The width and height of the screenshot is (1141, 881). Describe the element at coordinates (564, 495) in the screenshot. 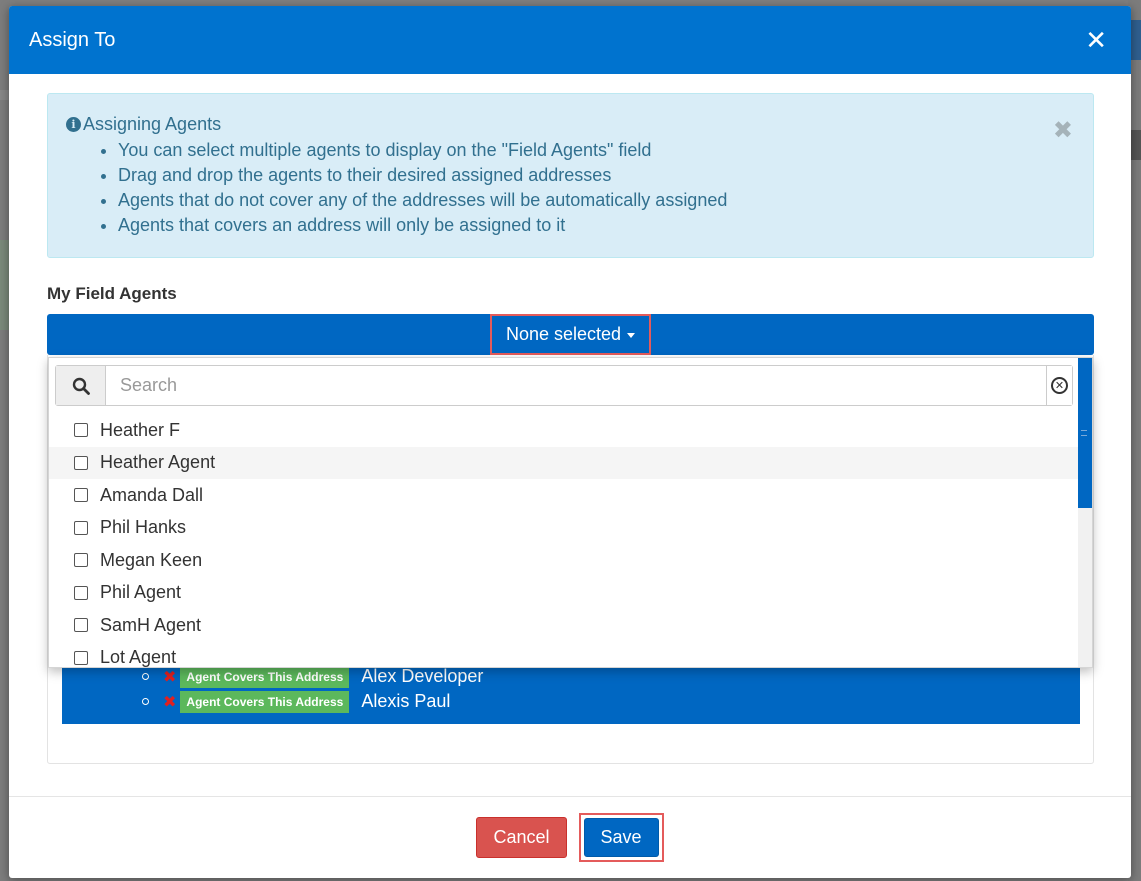

I see `agent-option: Amanda Dall` at that location.